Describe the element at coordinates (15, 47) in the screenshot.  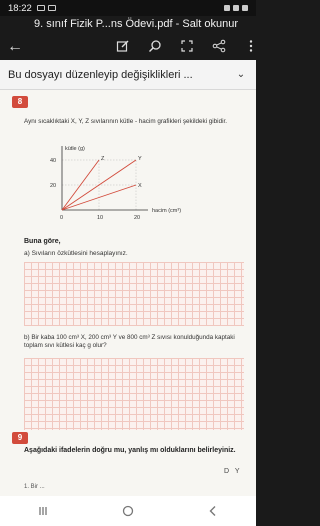
I see `back-arrow-icon: ←` at that location.